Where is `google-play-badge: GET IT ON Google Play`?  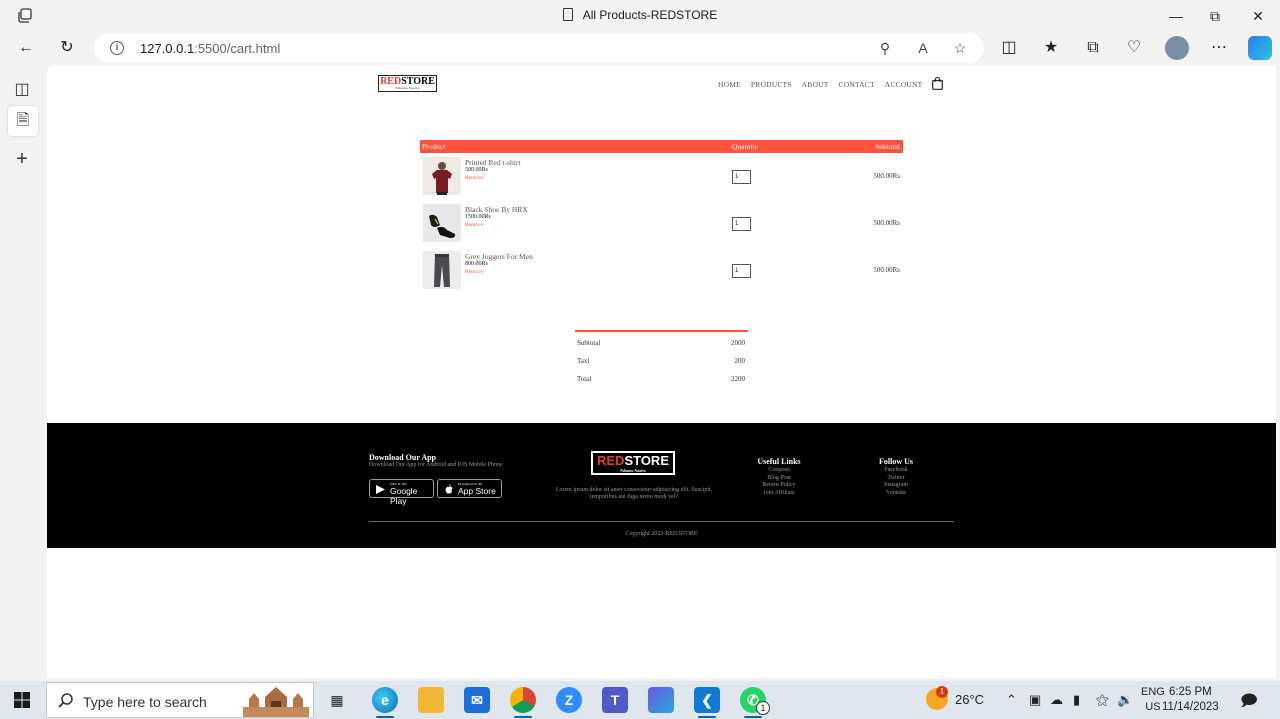
google-play-badge: GET IT ON Google Play is located at coordinates (401, 492).